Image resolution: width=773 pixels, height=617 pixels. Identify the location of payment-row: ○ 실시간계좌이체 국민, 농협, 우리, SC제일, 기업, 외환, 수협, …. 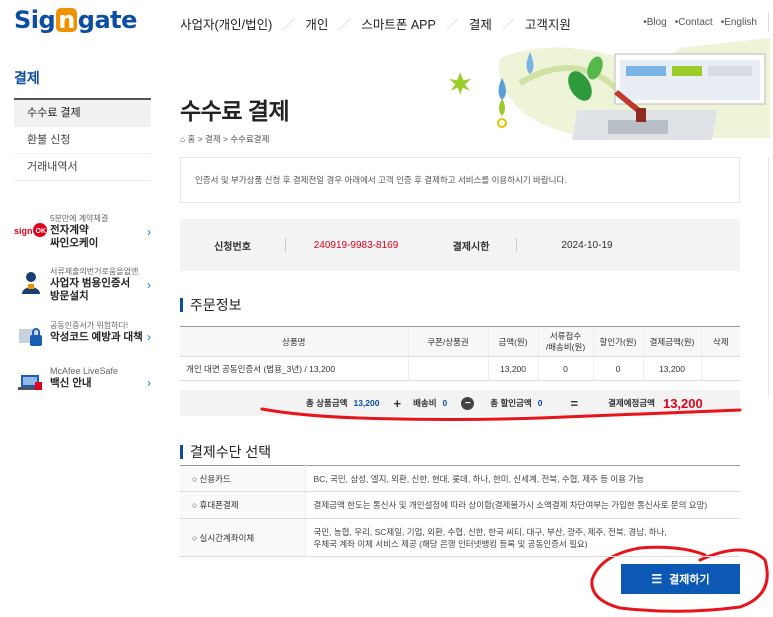
(460, 537).